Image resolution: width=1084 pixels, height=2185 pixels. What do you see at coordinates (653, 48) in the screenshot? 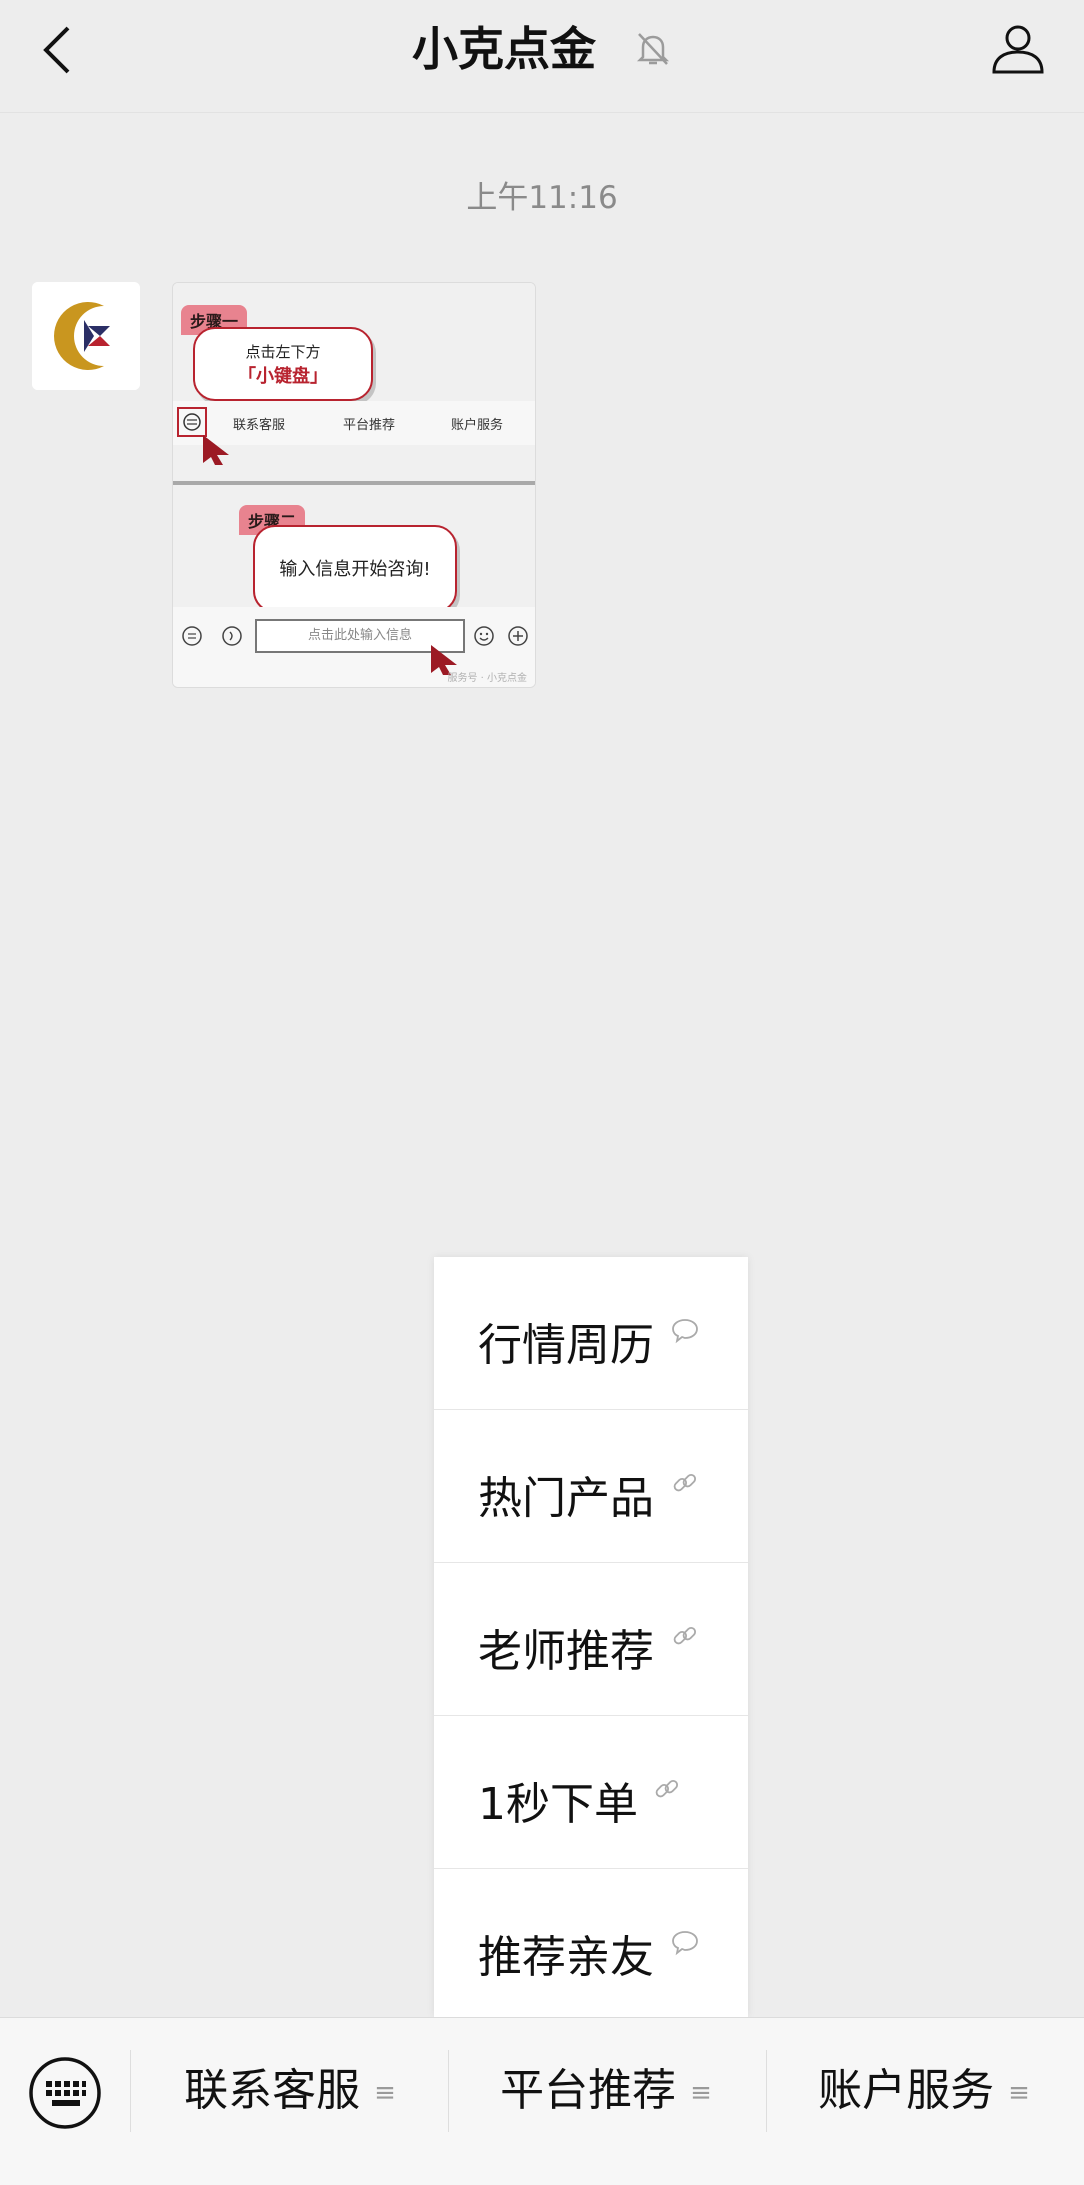
I see `bell-off-icon` at bounding box center [653, 48].